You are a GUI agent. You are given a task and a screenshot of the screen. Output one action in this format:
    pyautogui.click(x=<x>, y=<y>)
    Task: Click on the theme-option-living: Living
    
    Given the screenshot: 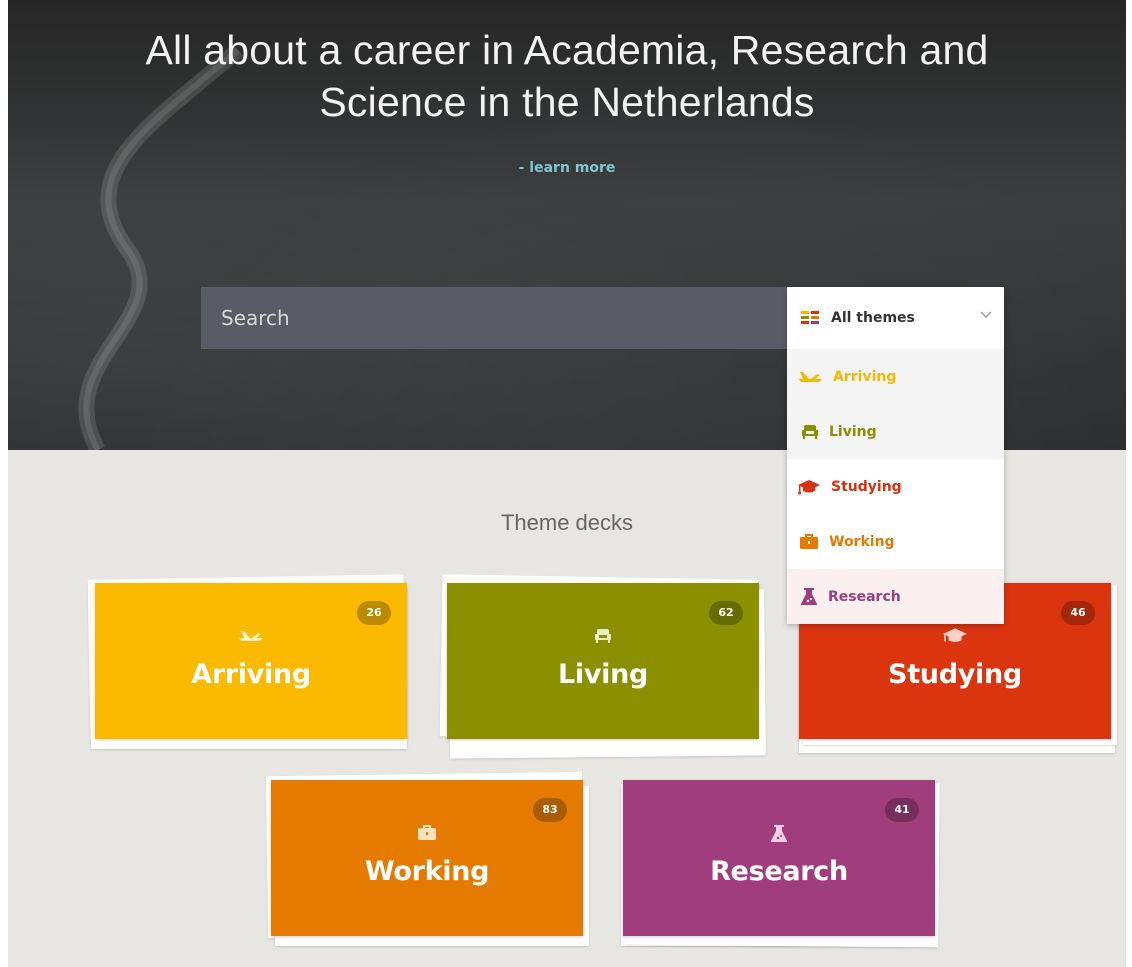 What is the action you would take?
    pyautogui.click(x=895, y=431)
    